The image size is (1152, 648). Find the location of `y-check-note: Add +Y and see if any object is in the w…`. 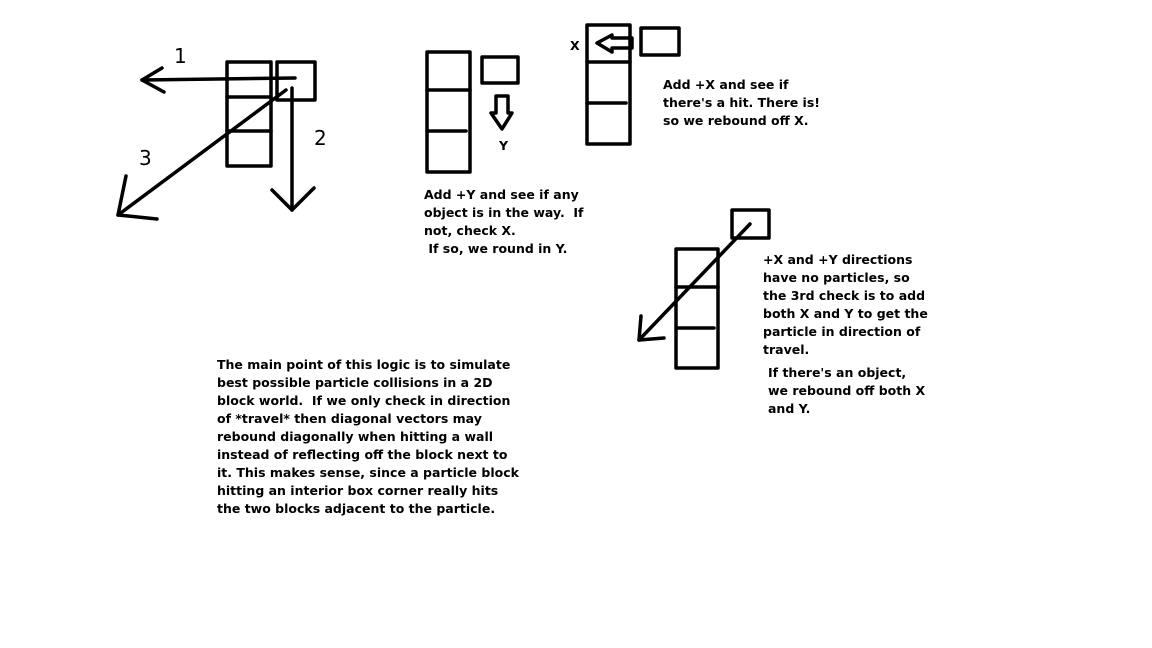

y-check-note: Add +Y and see if any object is in the w… is located at coordinates (504, 221).